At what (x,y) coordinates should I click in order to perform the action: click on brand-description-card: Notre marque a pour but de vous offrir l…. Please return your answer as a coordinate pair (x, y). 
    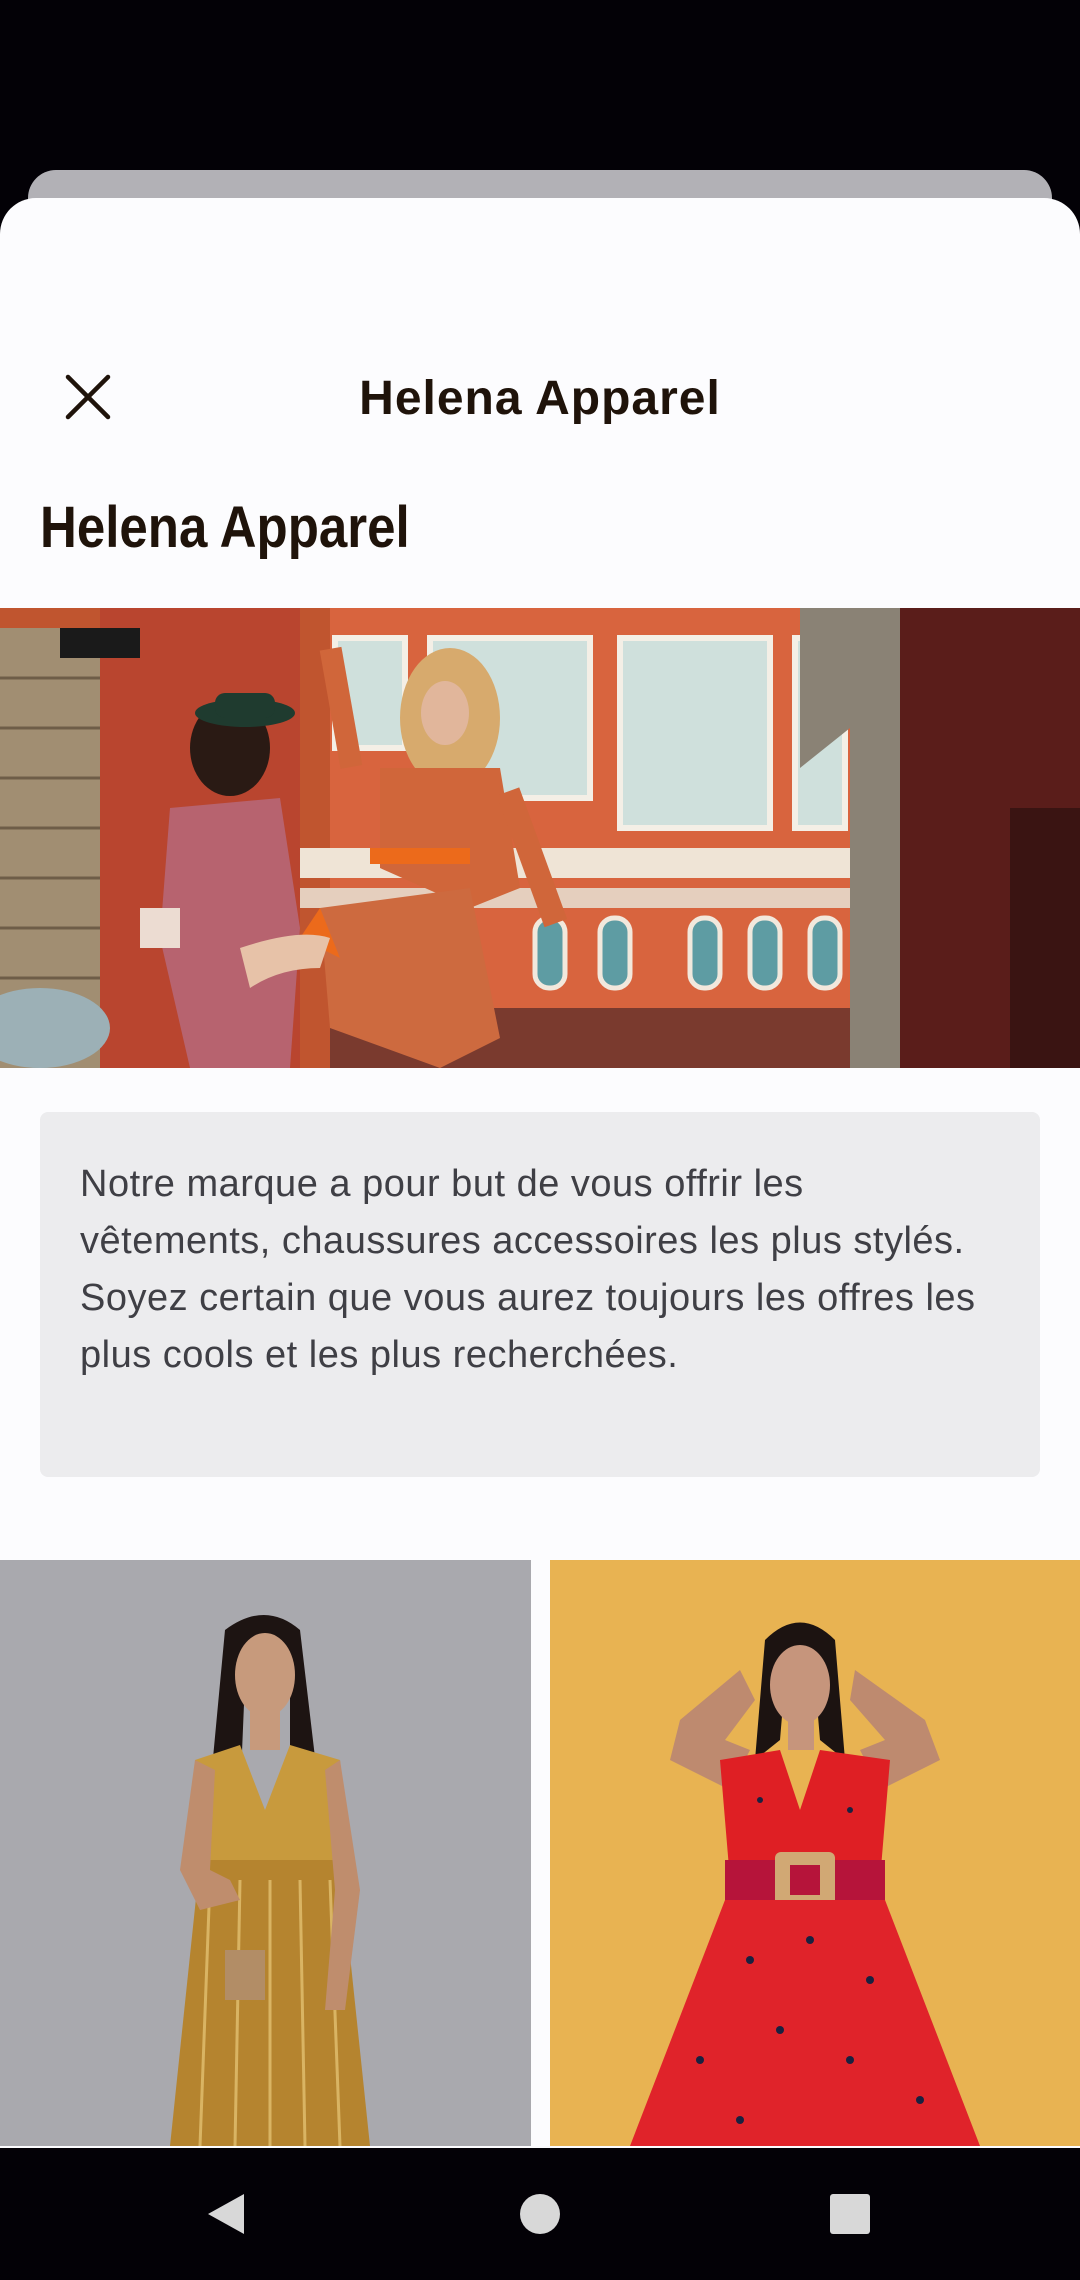
    Looking at the image, I should click on (540, 1294).